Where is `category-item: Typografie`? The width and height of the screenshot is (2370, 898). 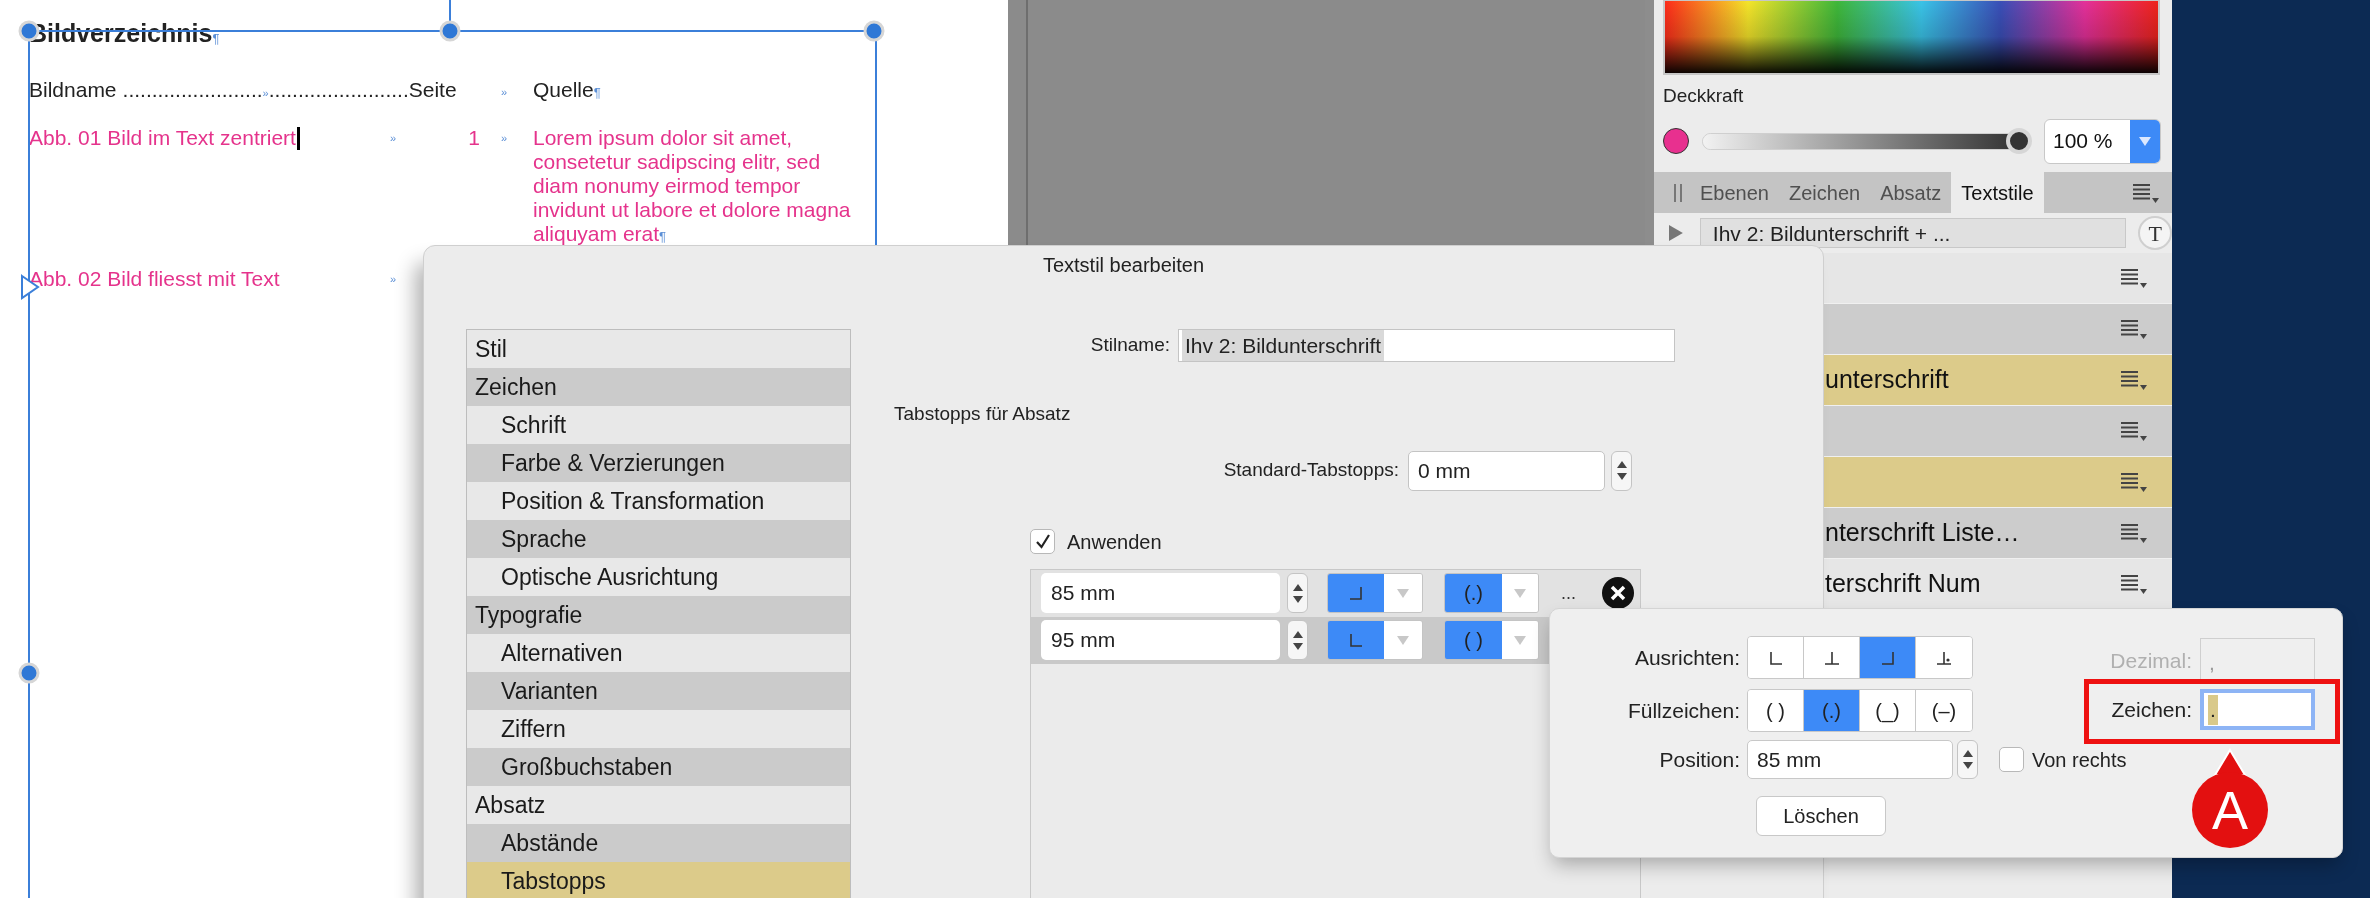 category-item: Typografie is located at coordinates (658, 615).